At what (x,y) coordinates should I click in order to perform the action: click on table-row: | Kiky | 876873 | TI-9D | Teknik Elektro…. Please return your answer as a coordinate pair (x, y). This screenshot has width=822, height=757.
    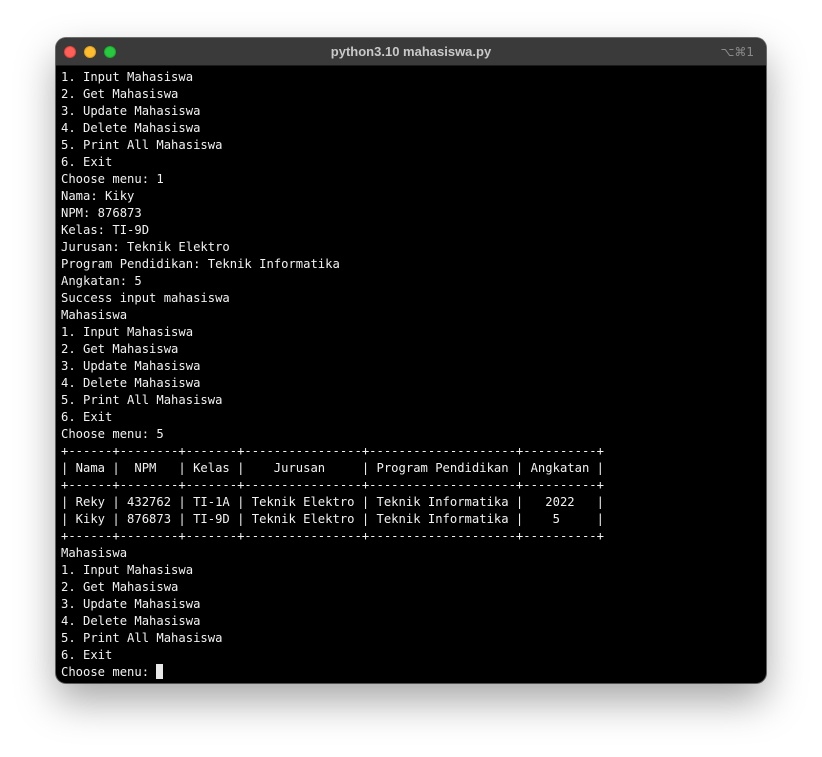
    Looking at the image, I should click on (332, 519).